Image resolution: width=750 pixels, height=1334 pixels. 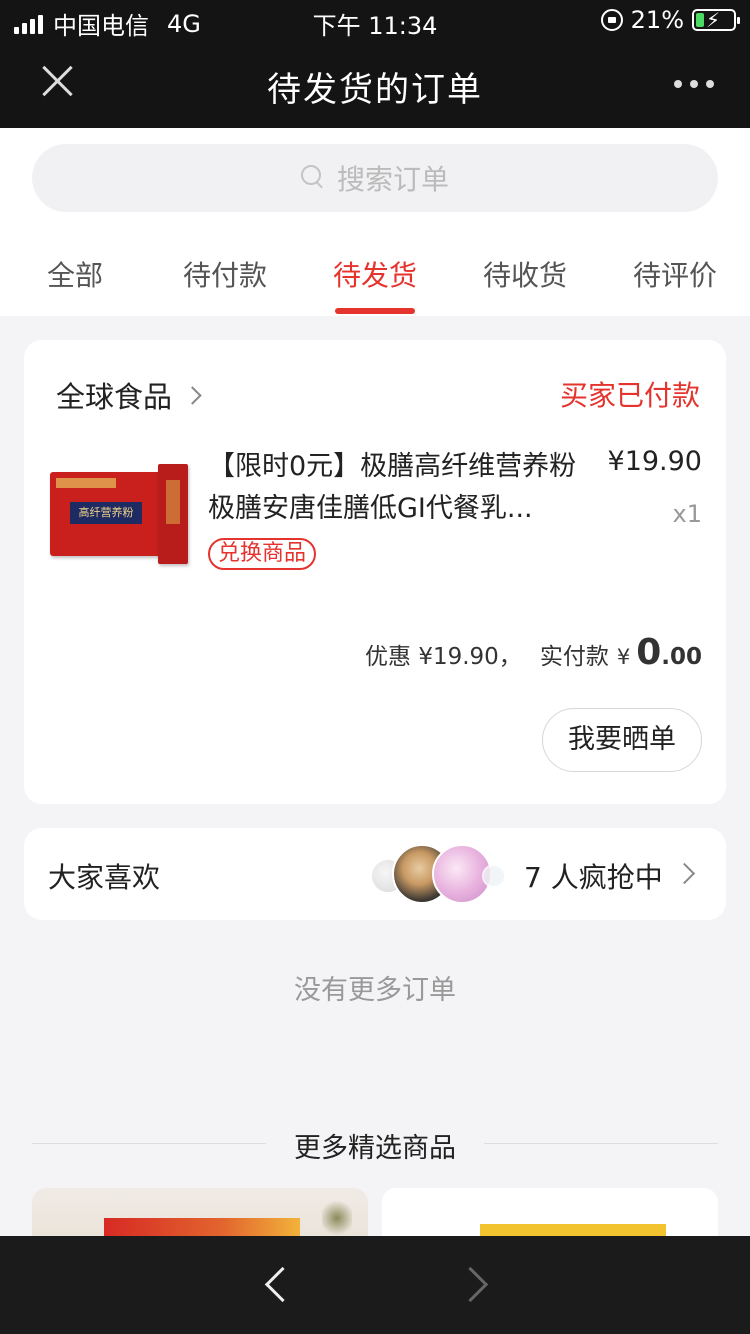 I want to click on nav-bar: 待发货的订单, so click(x=375, y=84).